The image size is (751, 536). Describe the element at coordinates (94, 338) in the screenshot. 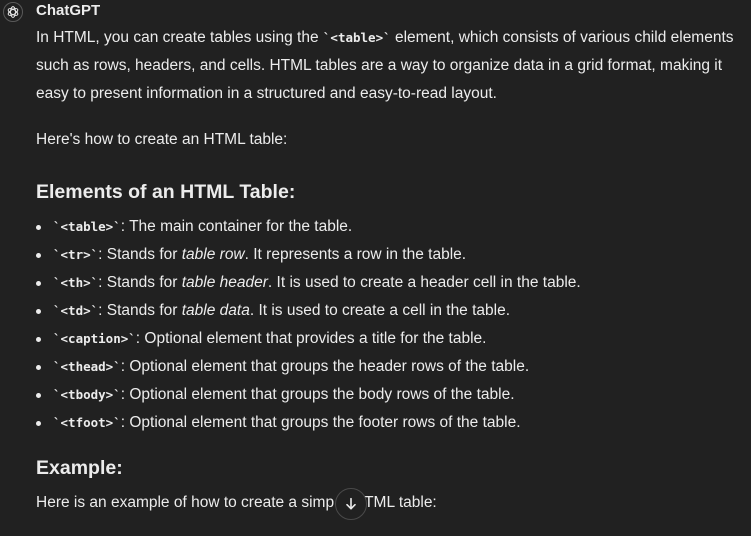

I see `element-code: `<caption>`` at that location.